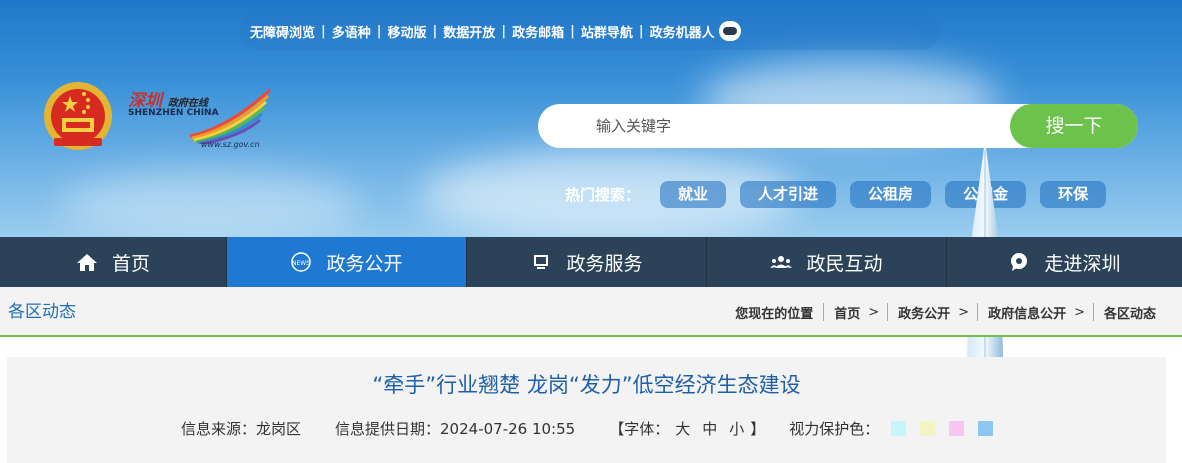 Image resolution: width=1182 pixels, height=463 pixels. What do you see at coordinates (891, 194) in the screenshot?
I see `hot-tag-public-housing: 公租房` at bounding box center [891, 194].